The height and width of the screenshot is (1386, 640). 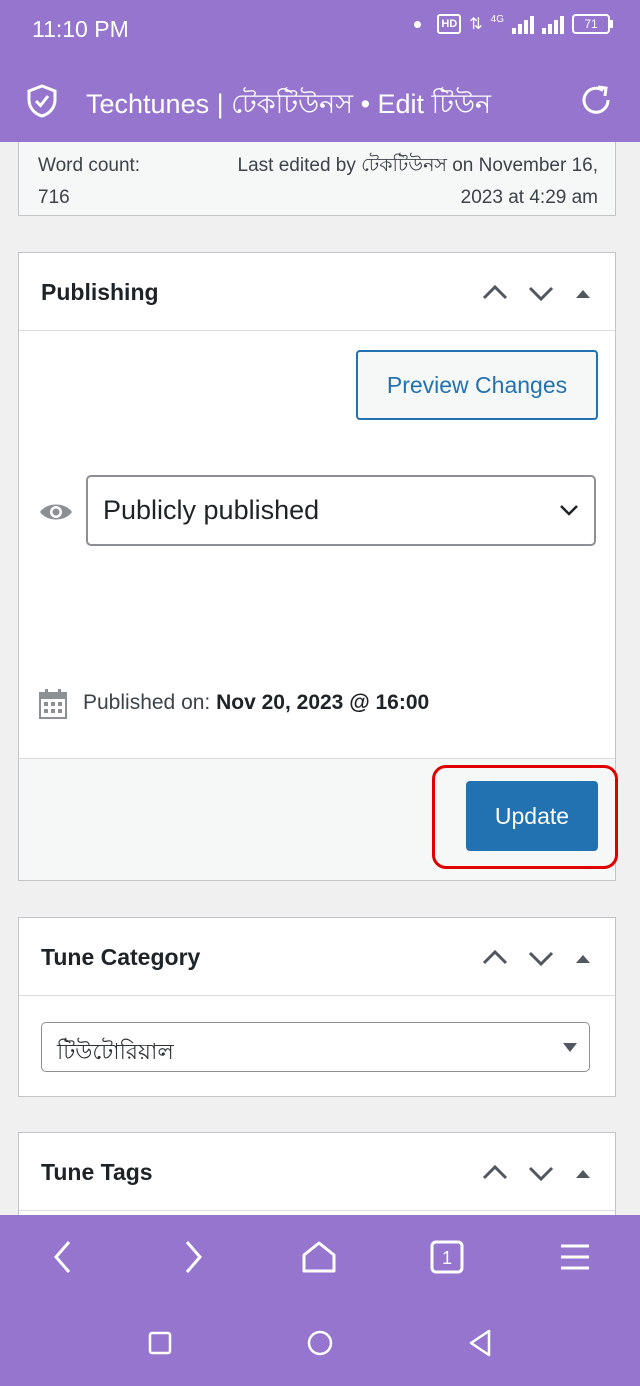 What do you see at coordinates (497, 19) in the screenshot?
I see `network-type: 4G` at bounding box center [497, 19].